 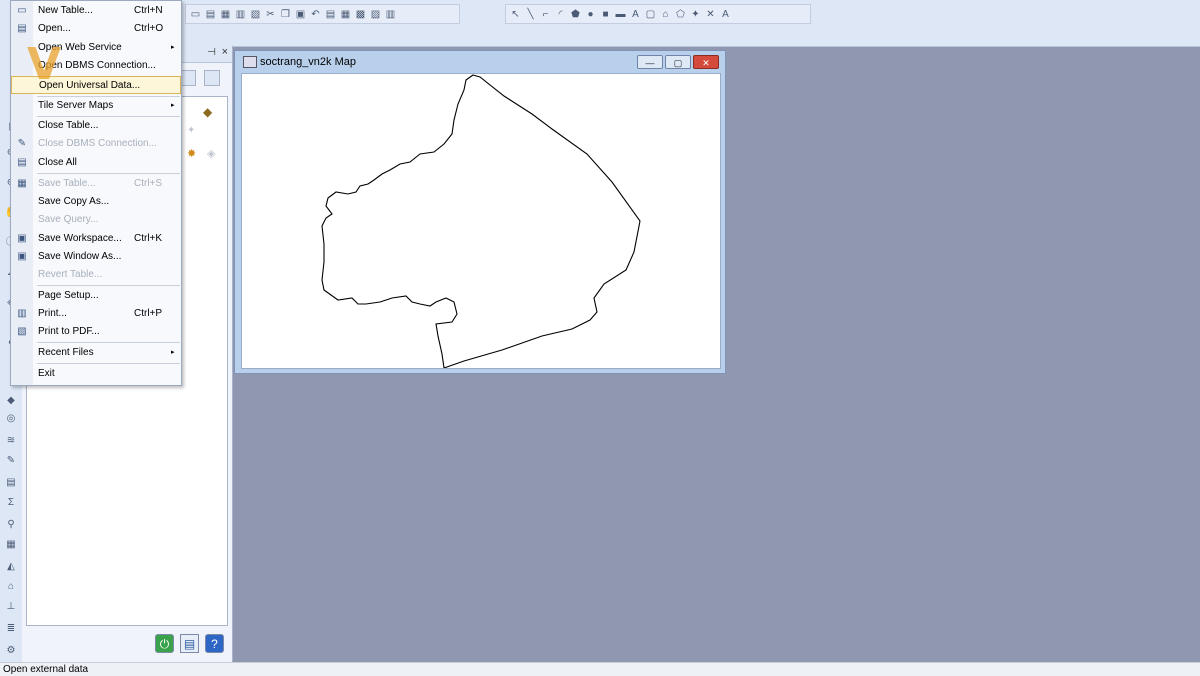 I want to click on cut-icon: ✂, so click(x=270, y=14).